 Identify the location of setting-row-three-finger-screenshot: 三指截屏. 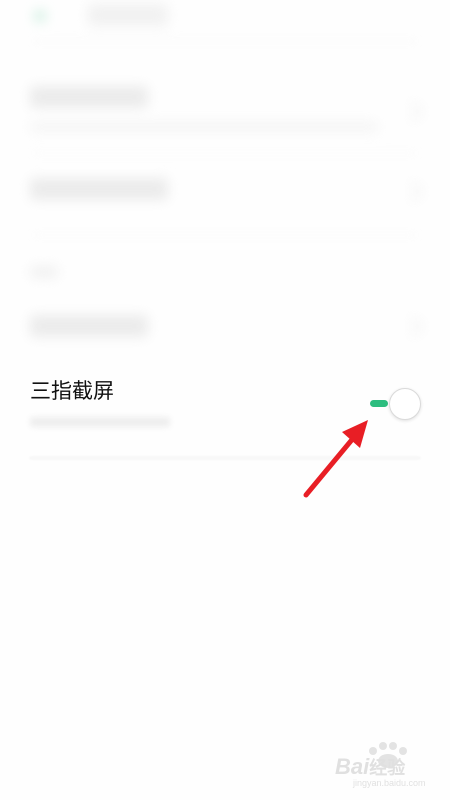
(225, 412).